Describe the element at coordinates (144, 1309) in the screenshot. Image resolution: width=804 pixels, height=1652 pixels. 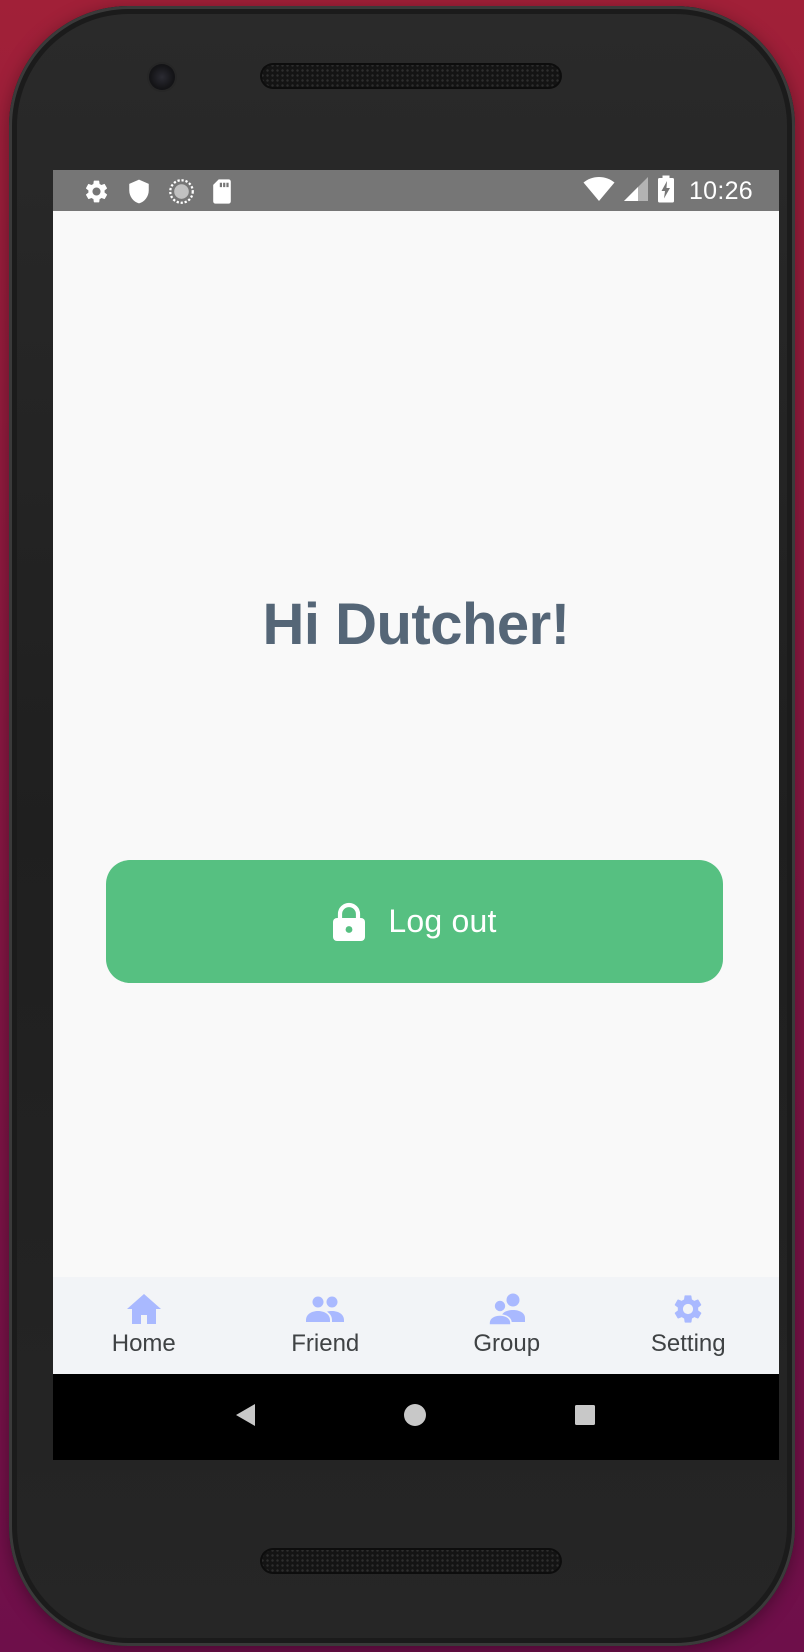
I see `home-icon` at that location.